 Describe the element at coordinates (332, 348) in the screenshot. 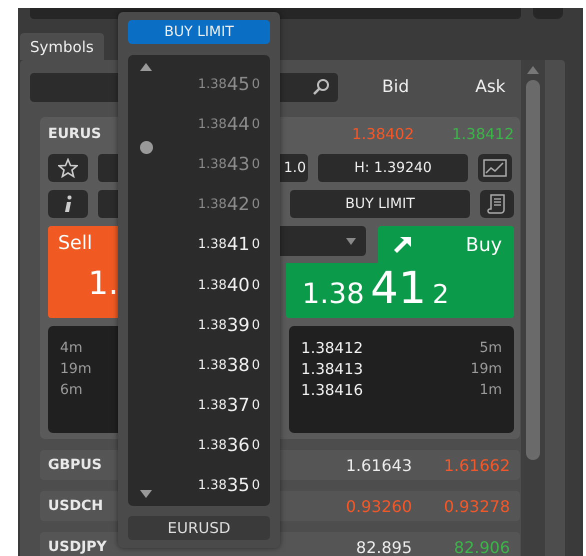

I see `depth-price: 1.38412` at that location.